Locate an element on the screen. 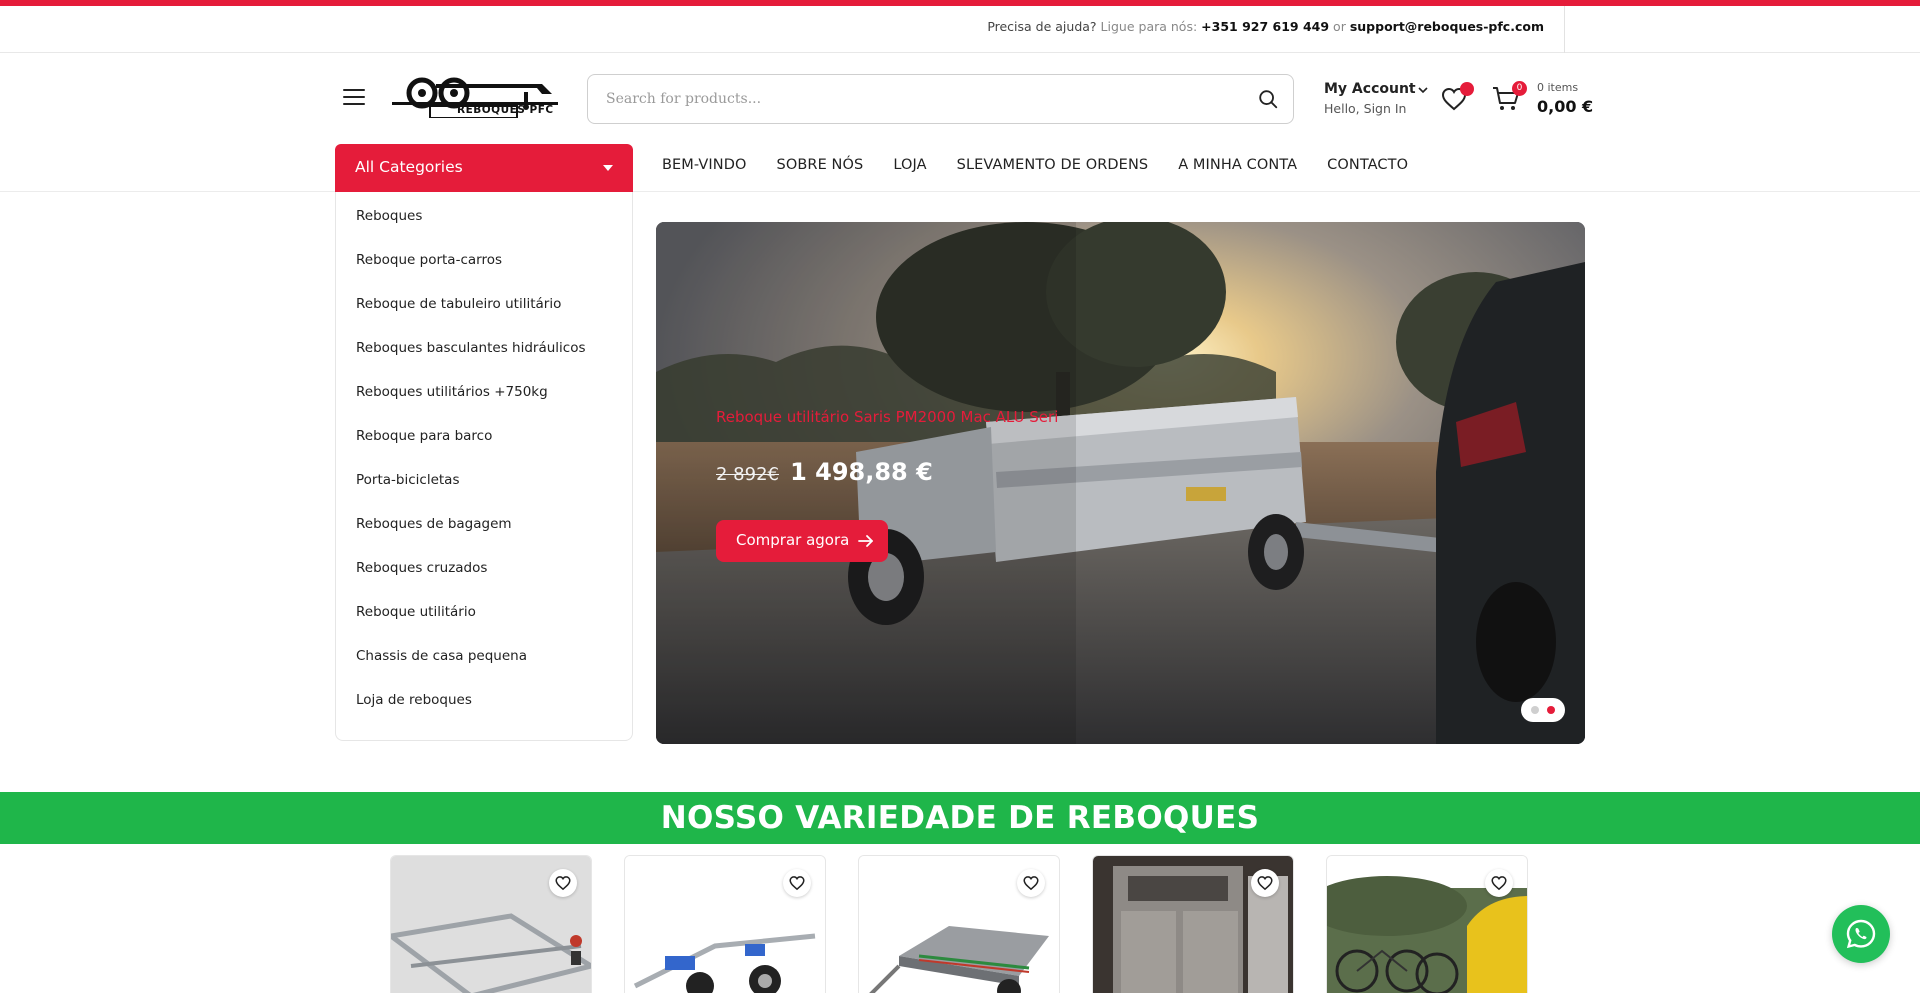 Image resolution: width=1920 pixels, height=993 pixels. menu-hamburger-icon is located at coordinates (354, 98).